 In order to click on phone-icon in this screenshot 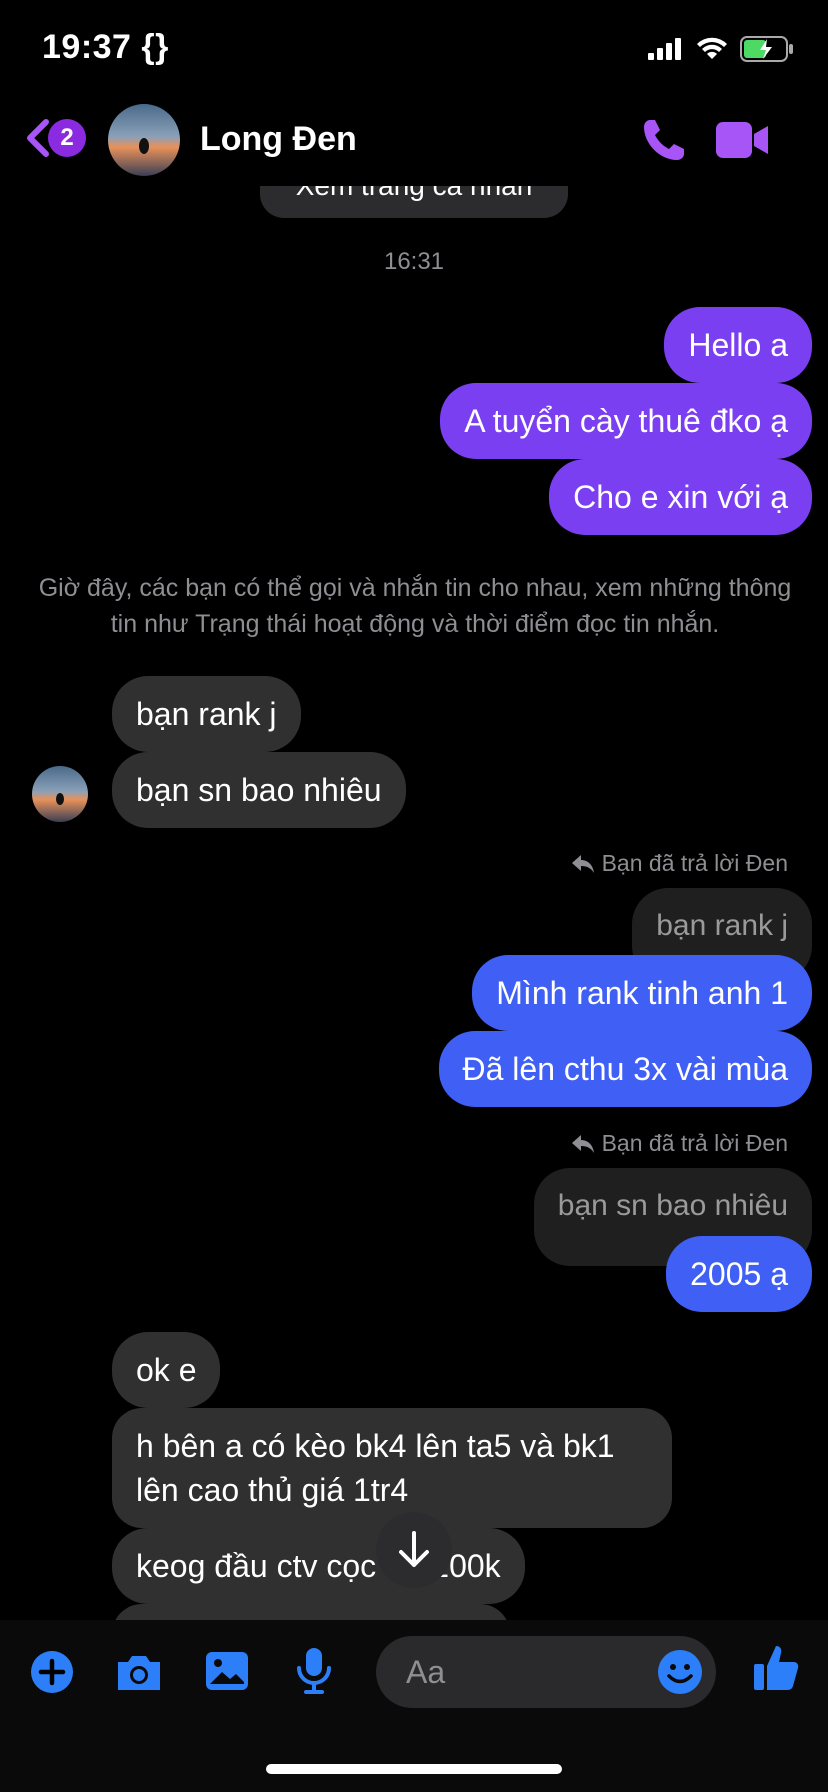, I will do `click(664, 140)`.